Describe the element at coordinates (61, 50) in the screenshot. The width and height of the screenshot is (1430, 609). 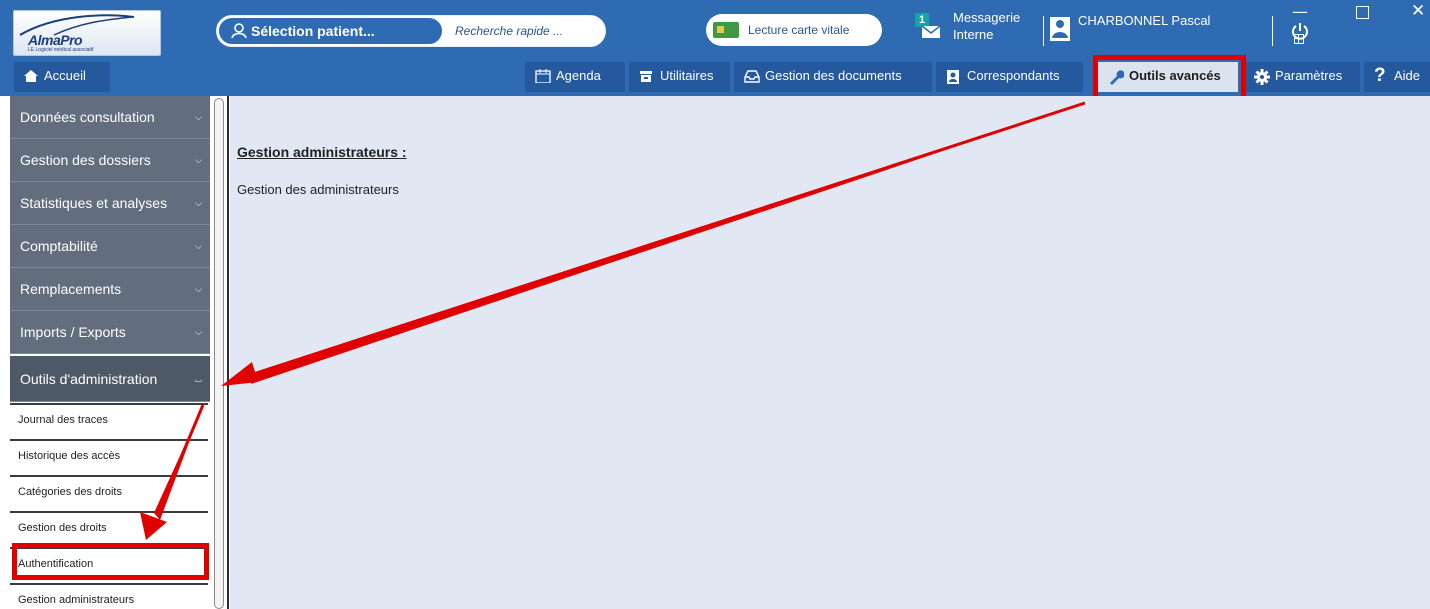
I see `logo-tagline: LE Logiciel médical associatif` at that location.